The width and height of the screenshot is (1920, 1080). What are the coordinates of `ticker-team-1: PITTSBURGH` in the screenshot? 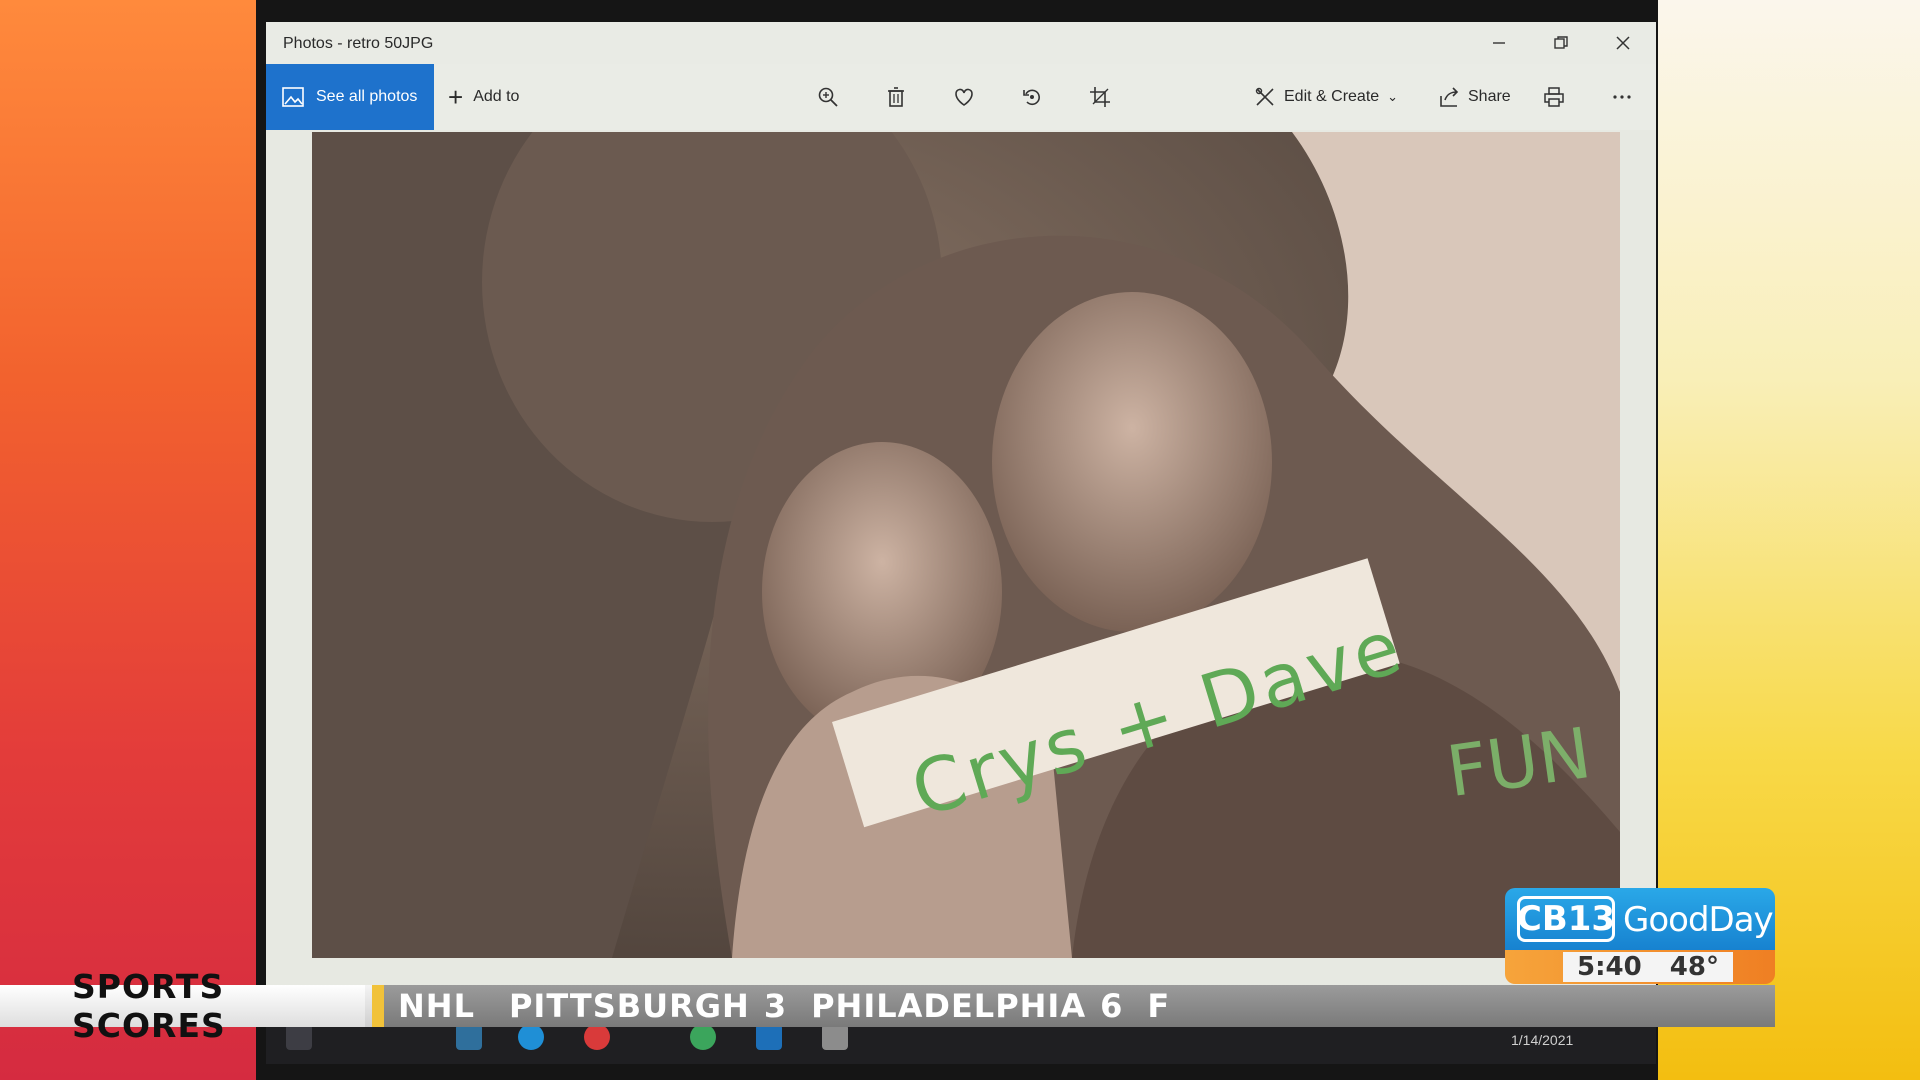 It's located at (629, 1006).